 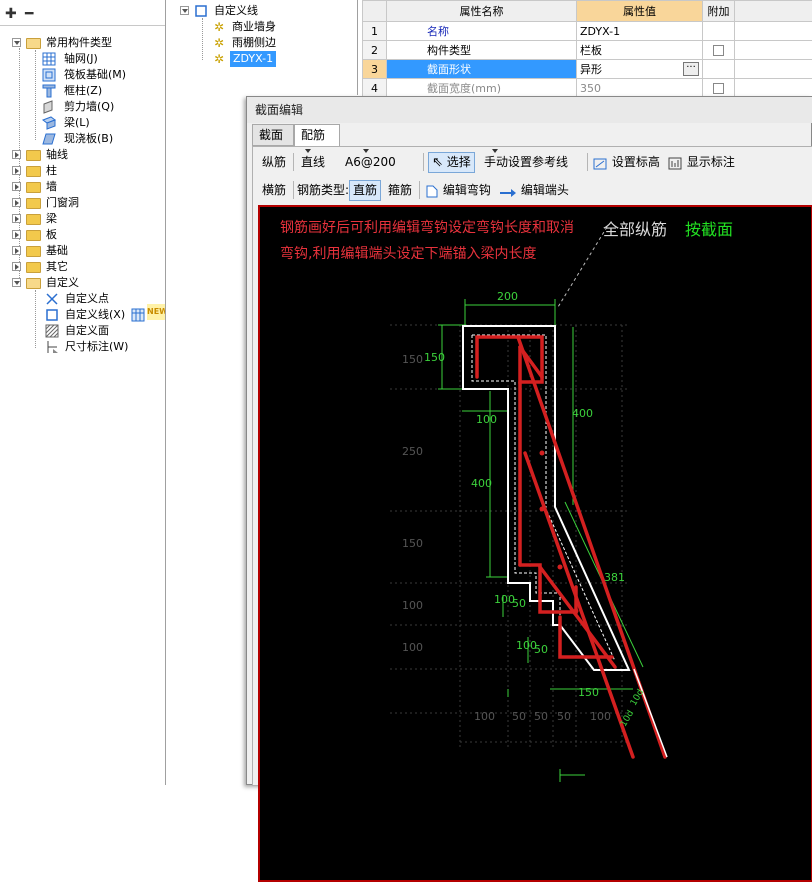 I want to click on tree-item-grid: 轴网(J), so click(x=102, y=59).